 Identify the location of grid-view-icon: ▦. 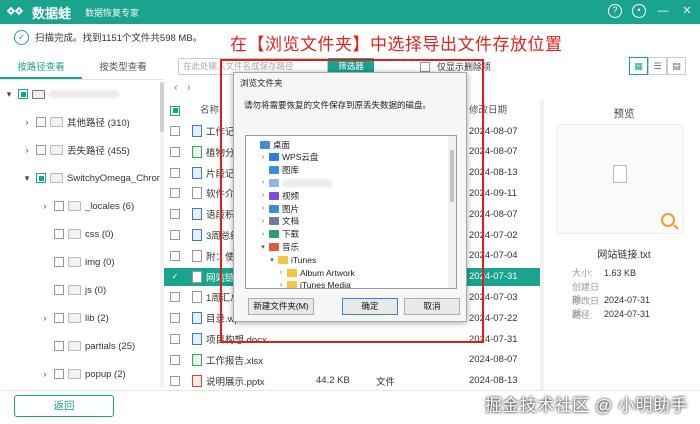
(638, 66).